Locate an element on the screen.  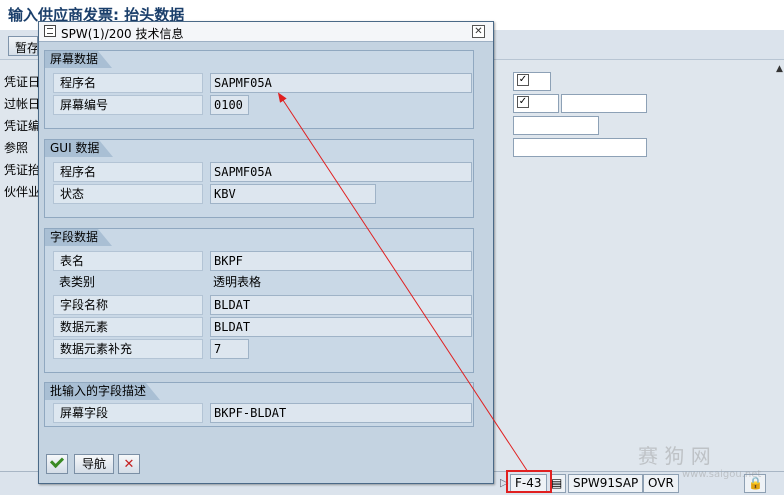
cancel-icon: ✕ is located at coordinates (129, 464).